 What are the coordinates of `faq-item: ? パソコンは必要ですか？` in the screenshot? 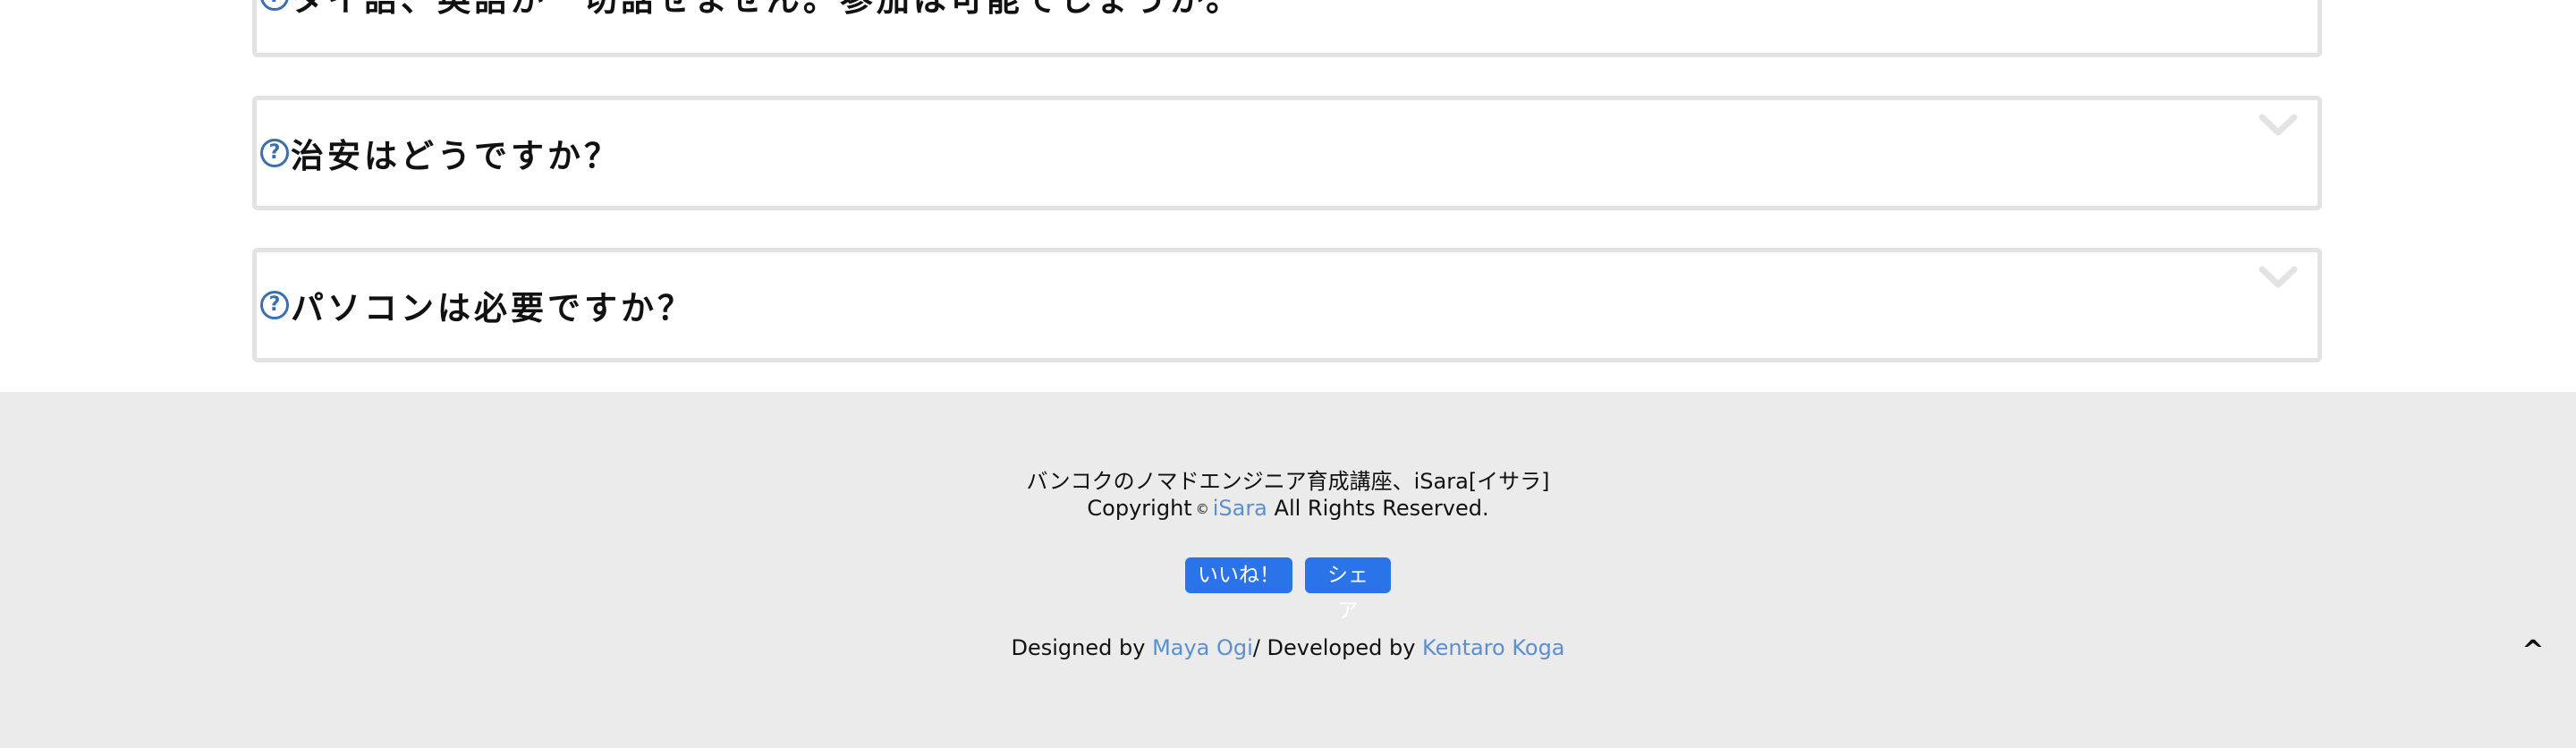 It's located at (1287, 305).